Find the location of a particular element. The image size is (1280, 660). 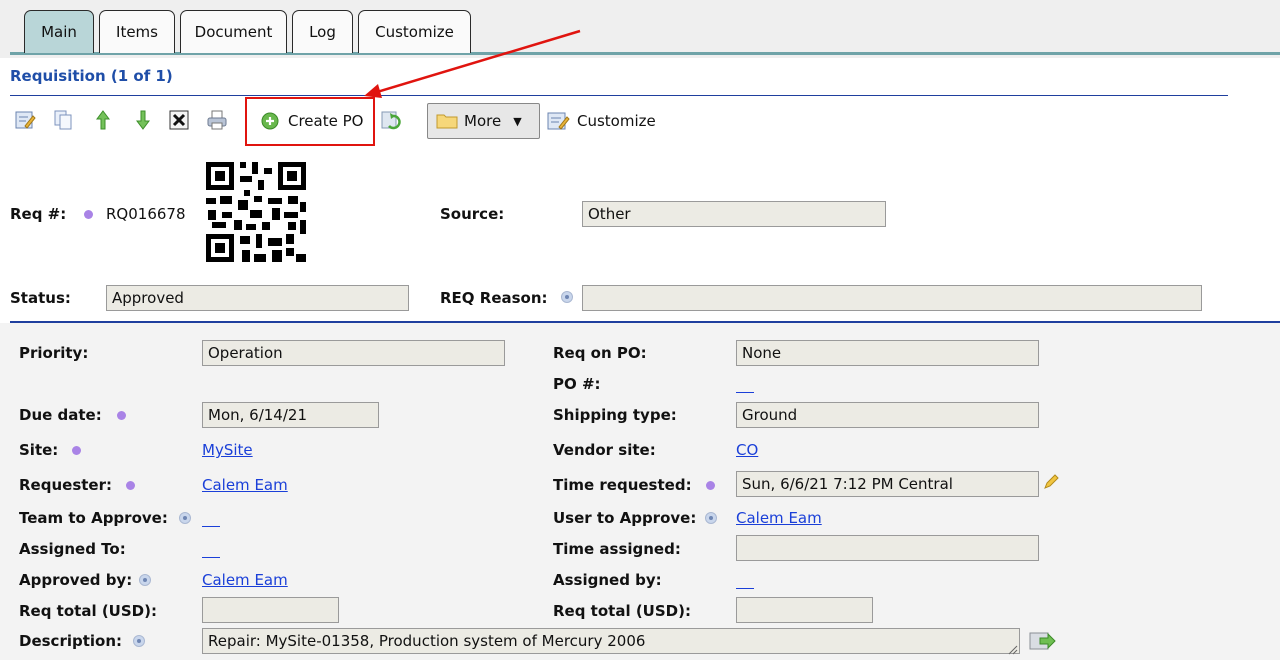

vendor-site-label: Vendor site: is located at coordinates (604, 450).